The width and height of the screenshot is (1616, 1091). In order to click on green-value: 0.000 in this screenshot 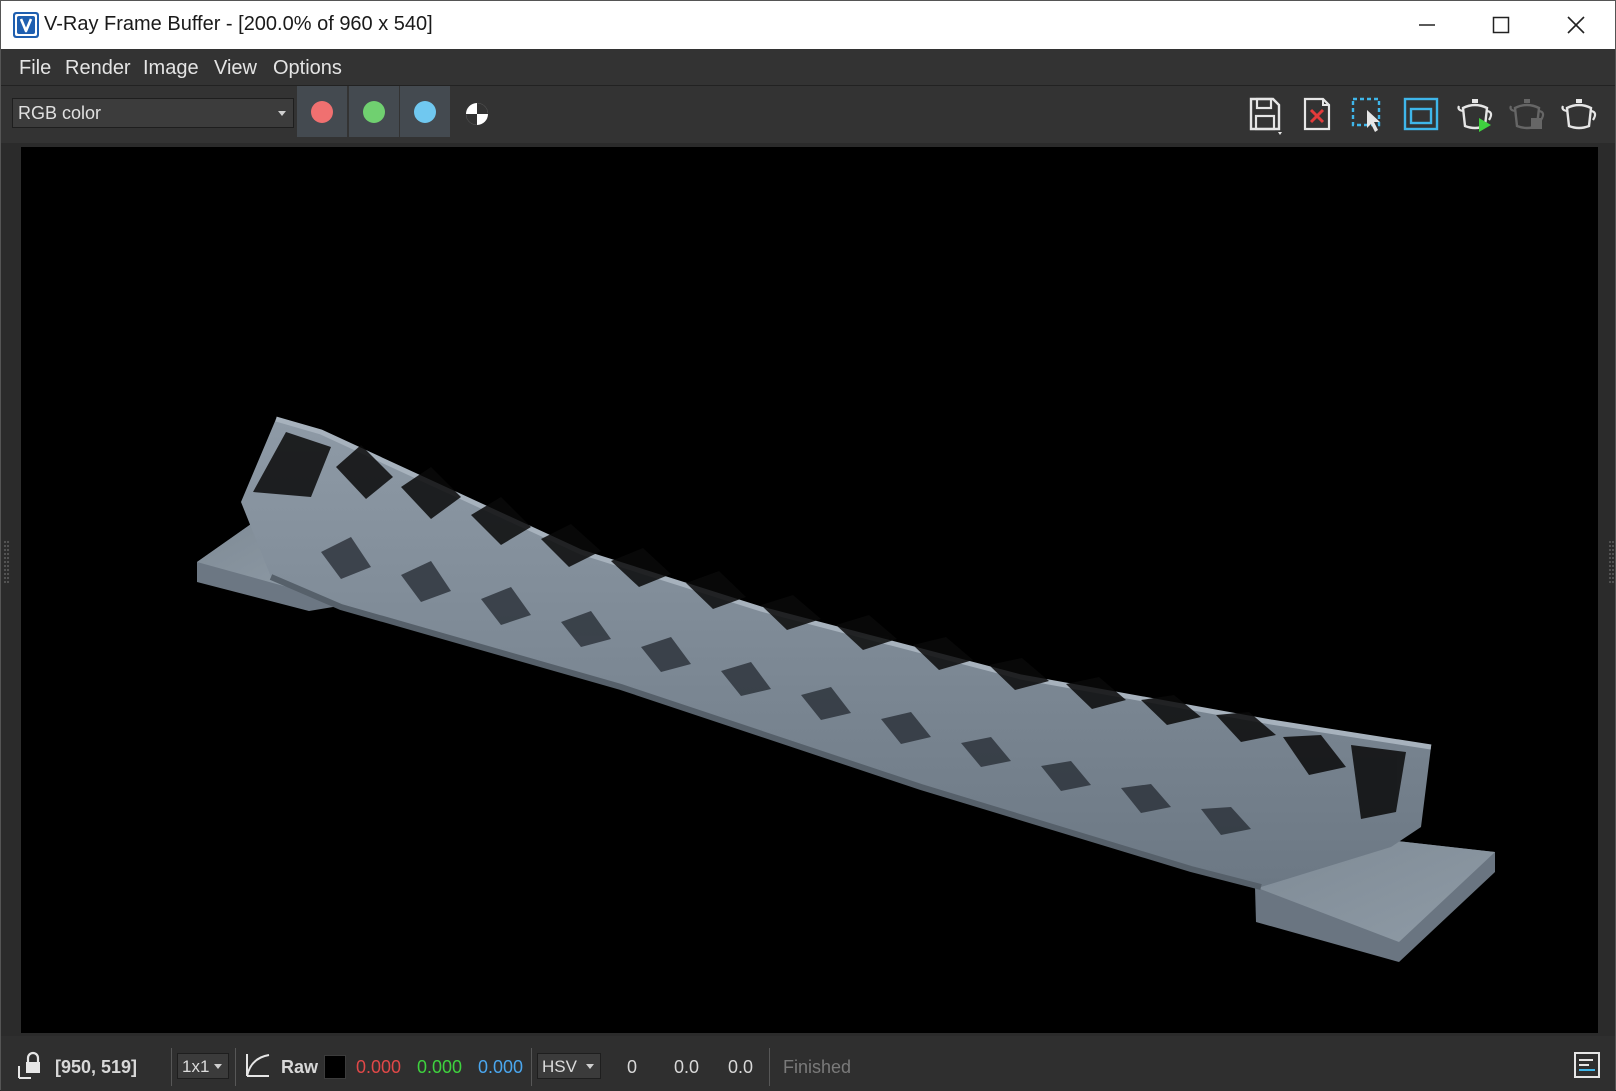, I will do `click(440, 1067)`.